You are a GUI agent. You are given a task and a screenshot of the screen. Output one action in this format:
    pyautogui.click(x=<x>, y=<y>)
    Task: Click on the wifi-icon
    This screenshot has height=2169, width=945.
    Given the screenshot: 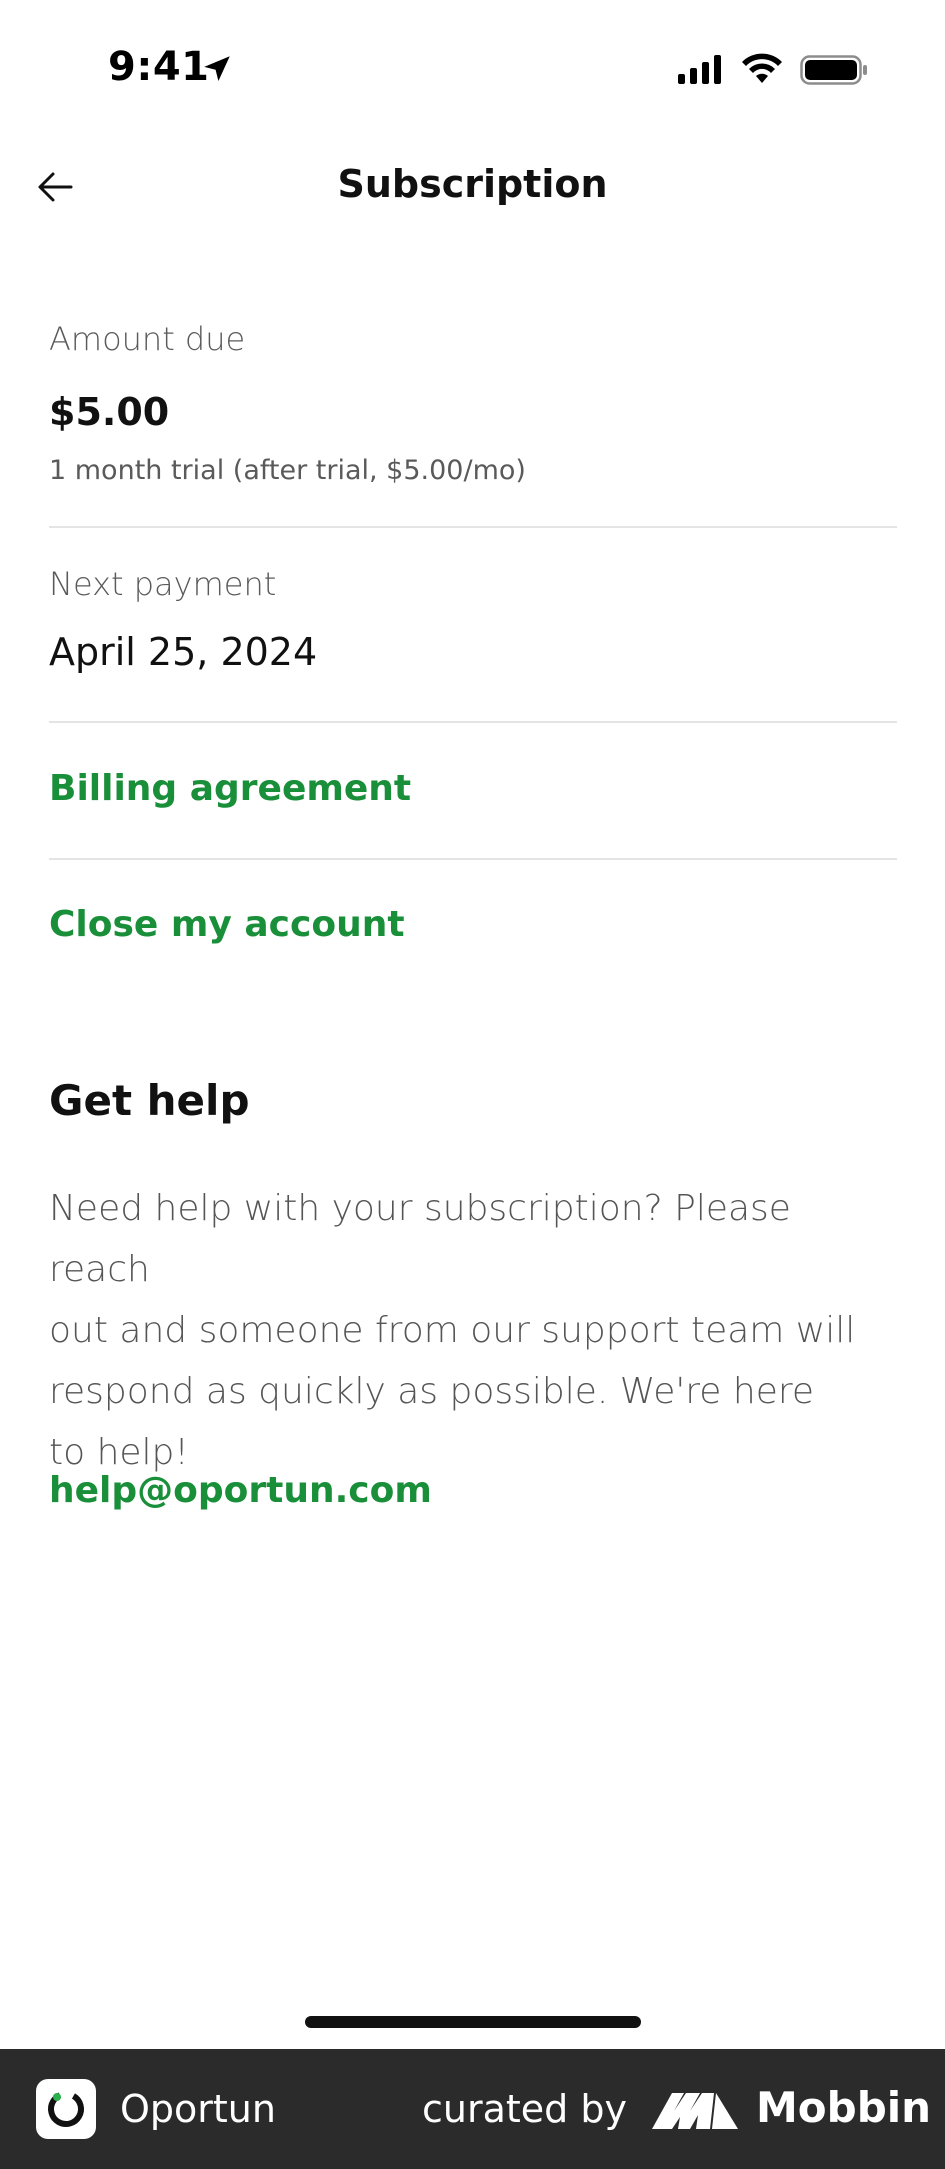 What is the action you would take?
    pyautogui.click(x=762, y=68)
    